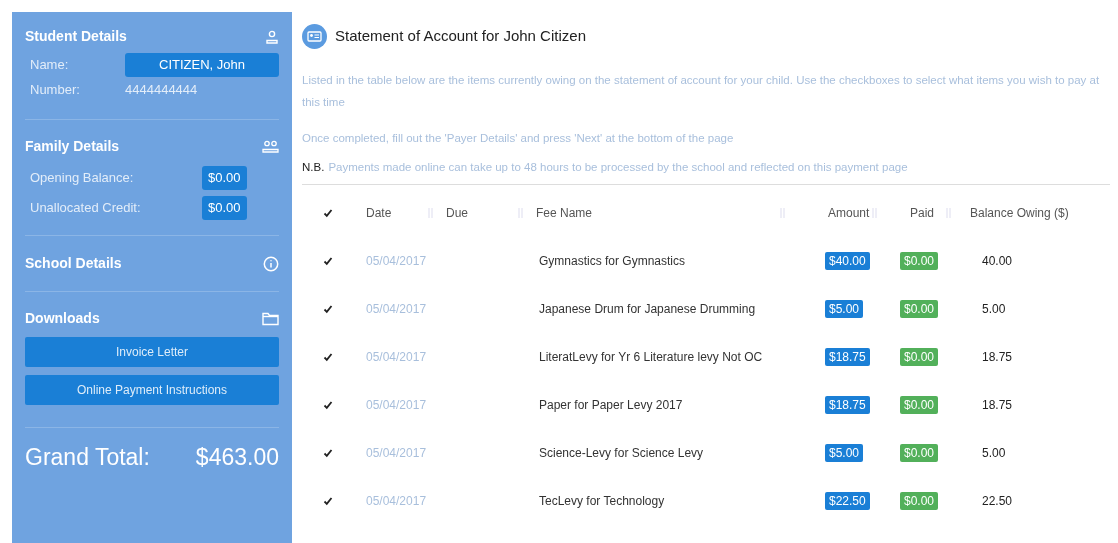  I want to click on section-title: Family Details, so click(72, 146).